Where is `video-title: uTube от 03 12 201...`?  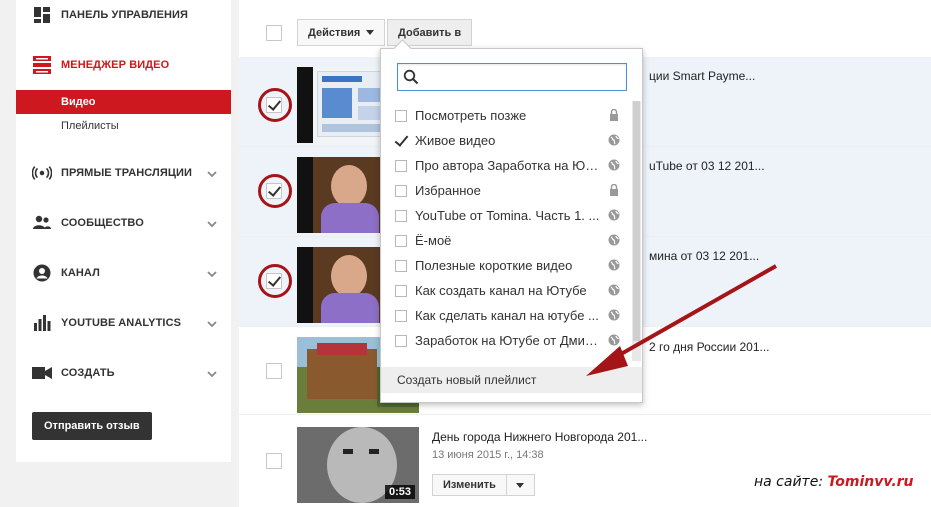 video-title: uTube от 03 12 201... is located at coordinates (707, 166).